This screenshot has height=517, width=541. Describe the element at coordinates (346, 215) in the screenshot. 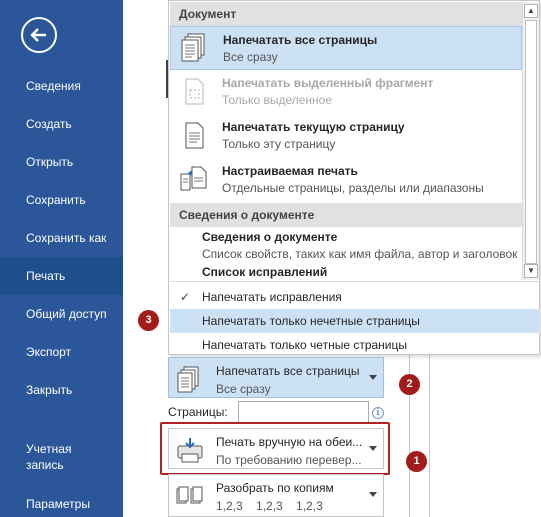

I see `section-document-info: Сведения о документе` at that location.